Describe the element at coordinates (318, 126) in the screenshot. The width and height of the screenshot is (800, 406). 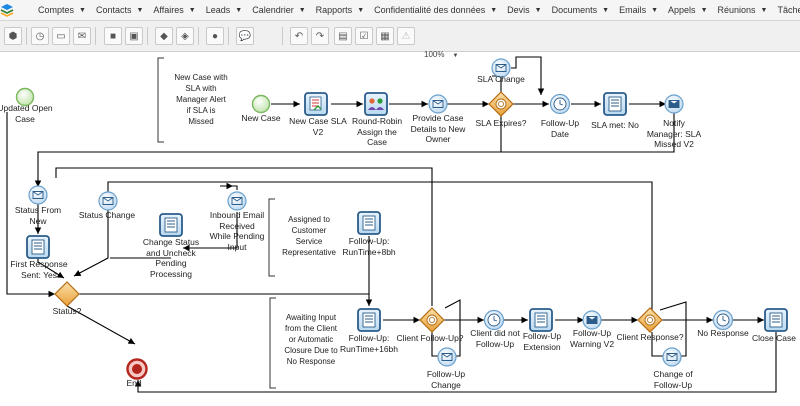
I see `label-new-case-sla-v2: New Case SLA V2` at that location.